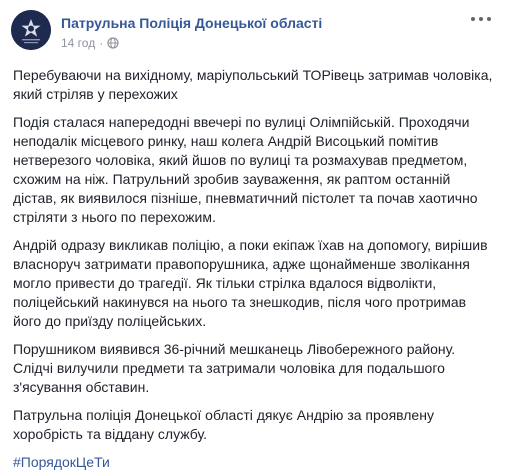  What do you see at coordinates (481, 19) in the screenshot?
I see `more-options-icon` at bounding box center [481, 19].